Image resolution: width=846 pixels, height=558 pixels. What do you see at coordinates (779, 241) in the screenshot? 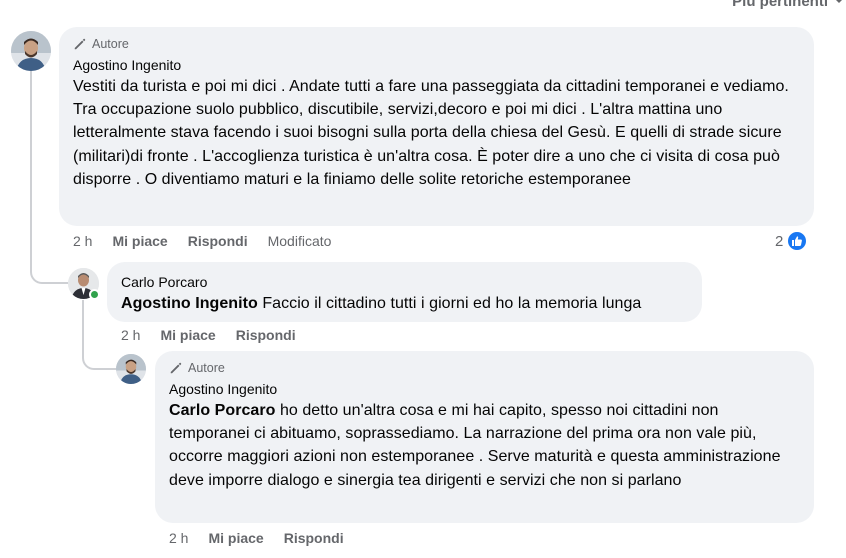
I see `reaction-count: 2` at bounding box center [779, 241].